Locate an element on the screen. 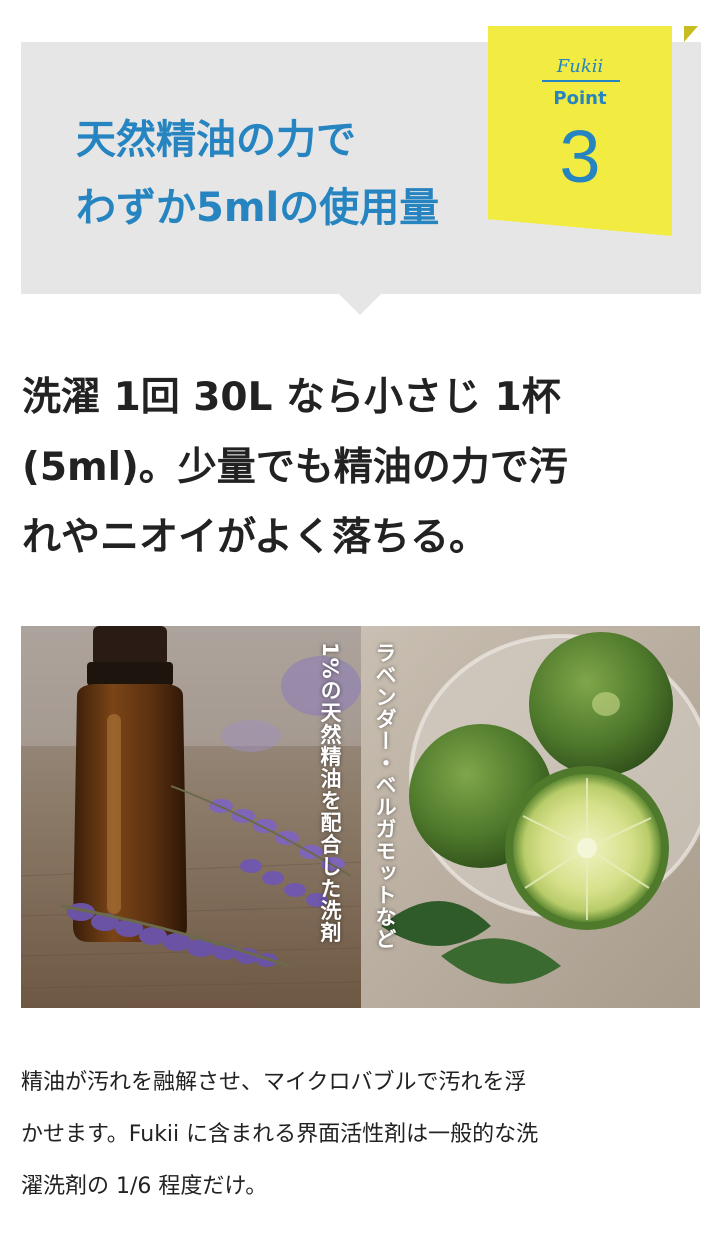  headline-line-2: わずか5mlの使用量 is located at coordinates (258, 208).